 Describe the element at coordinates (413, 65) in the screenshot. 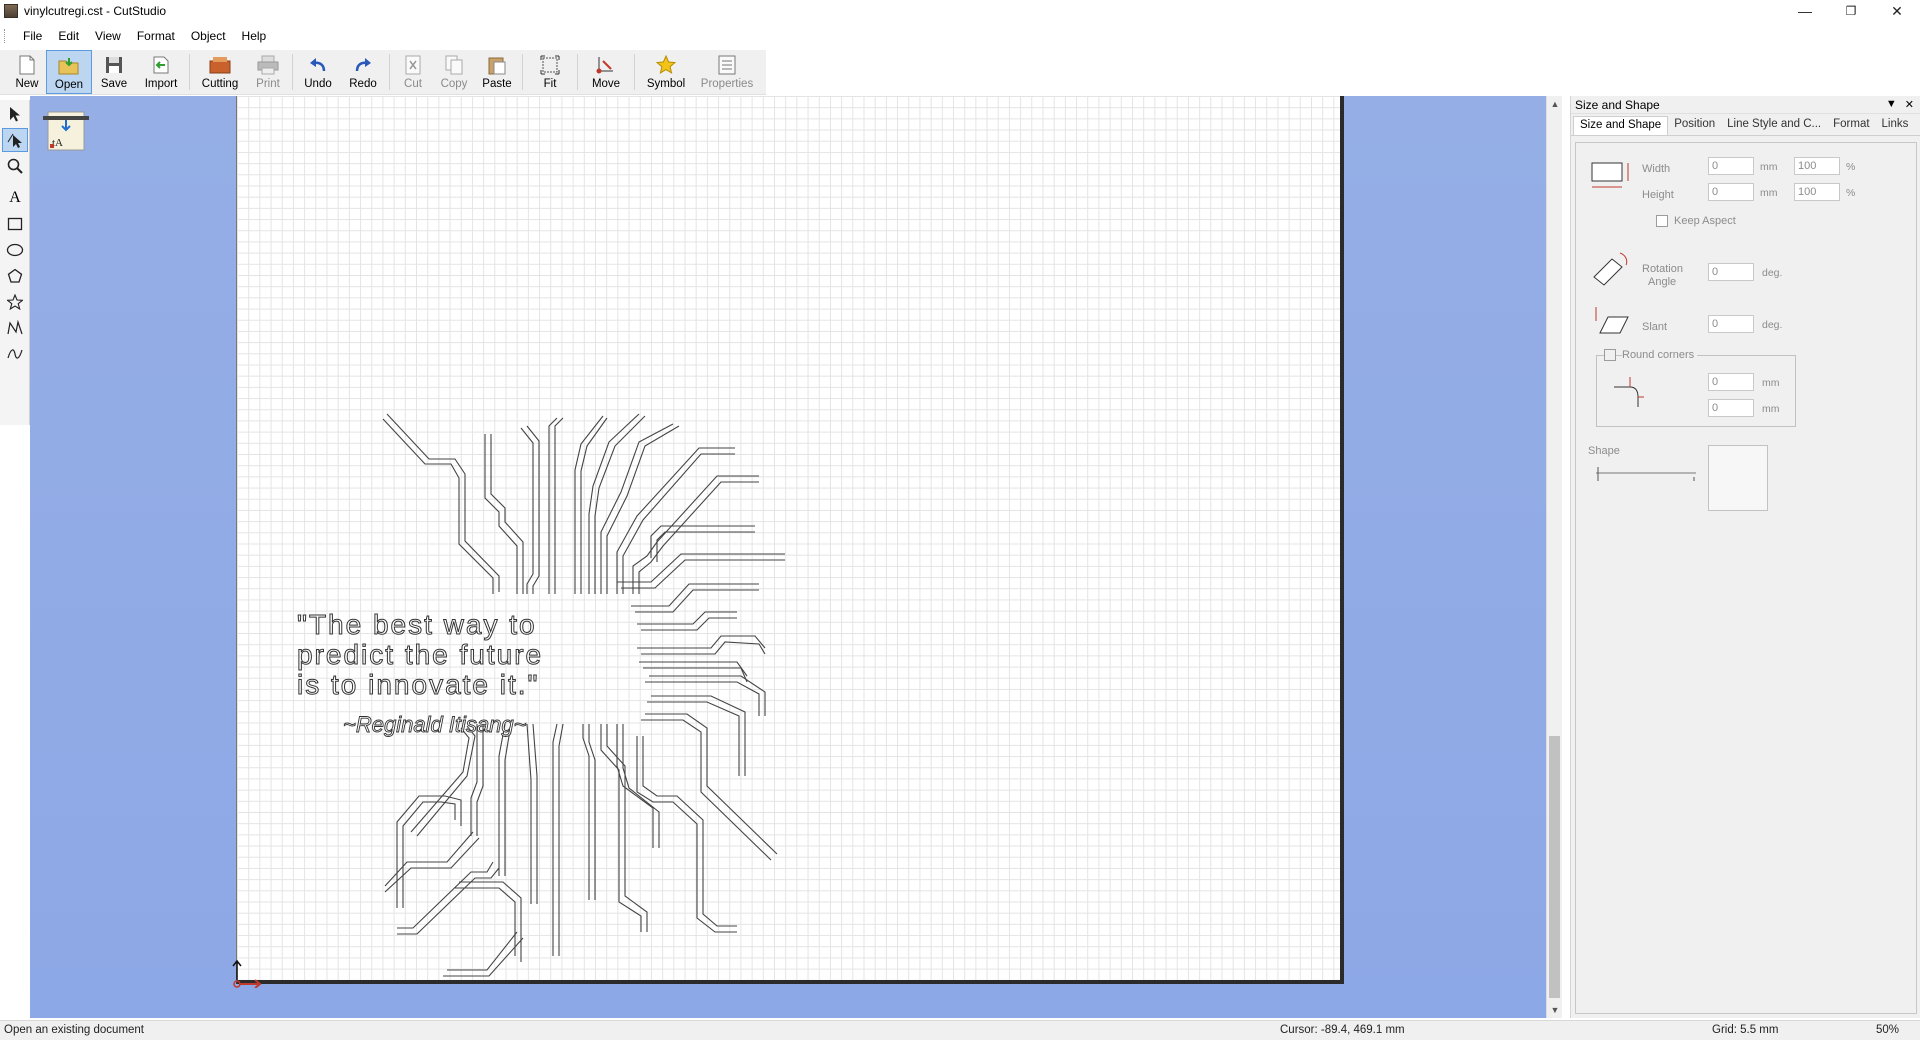

I see `scissors-icon` at that location.